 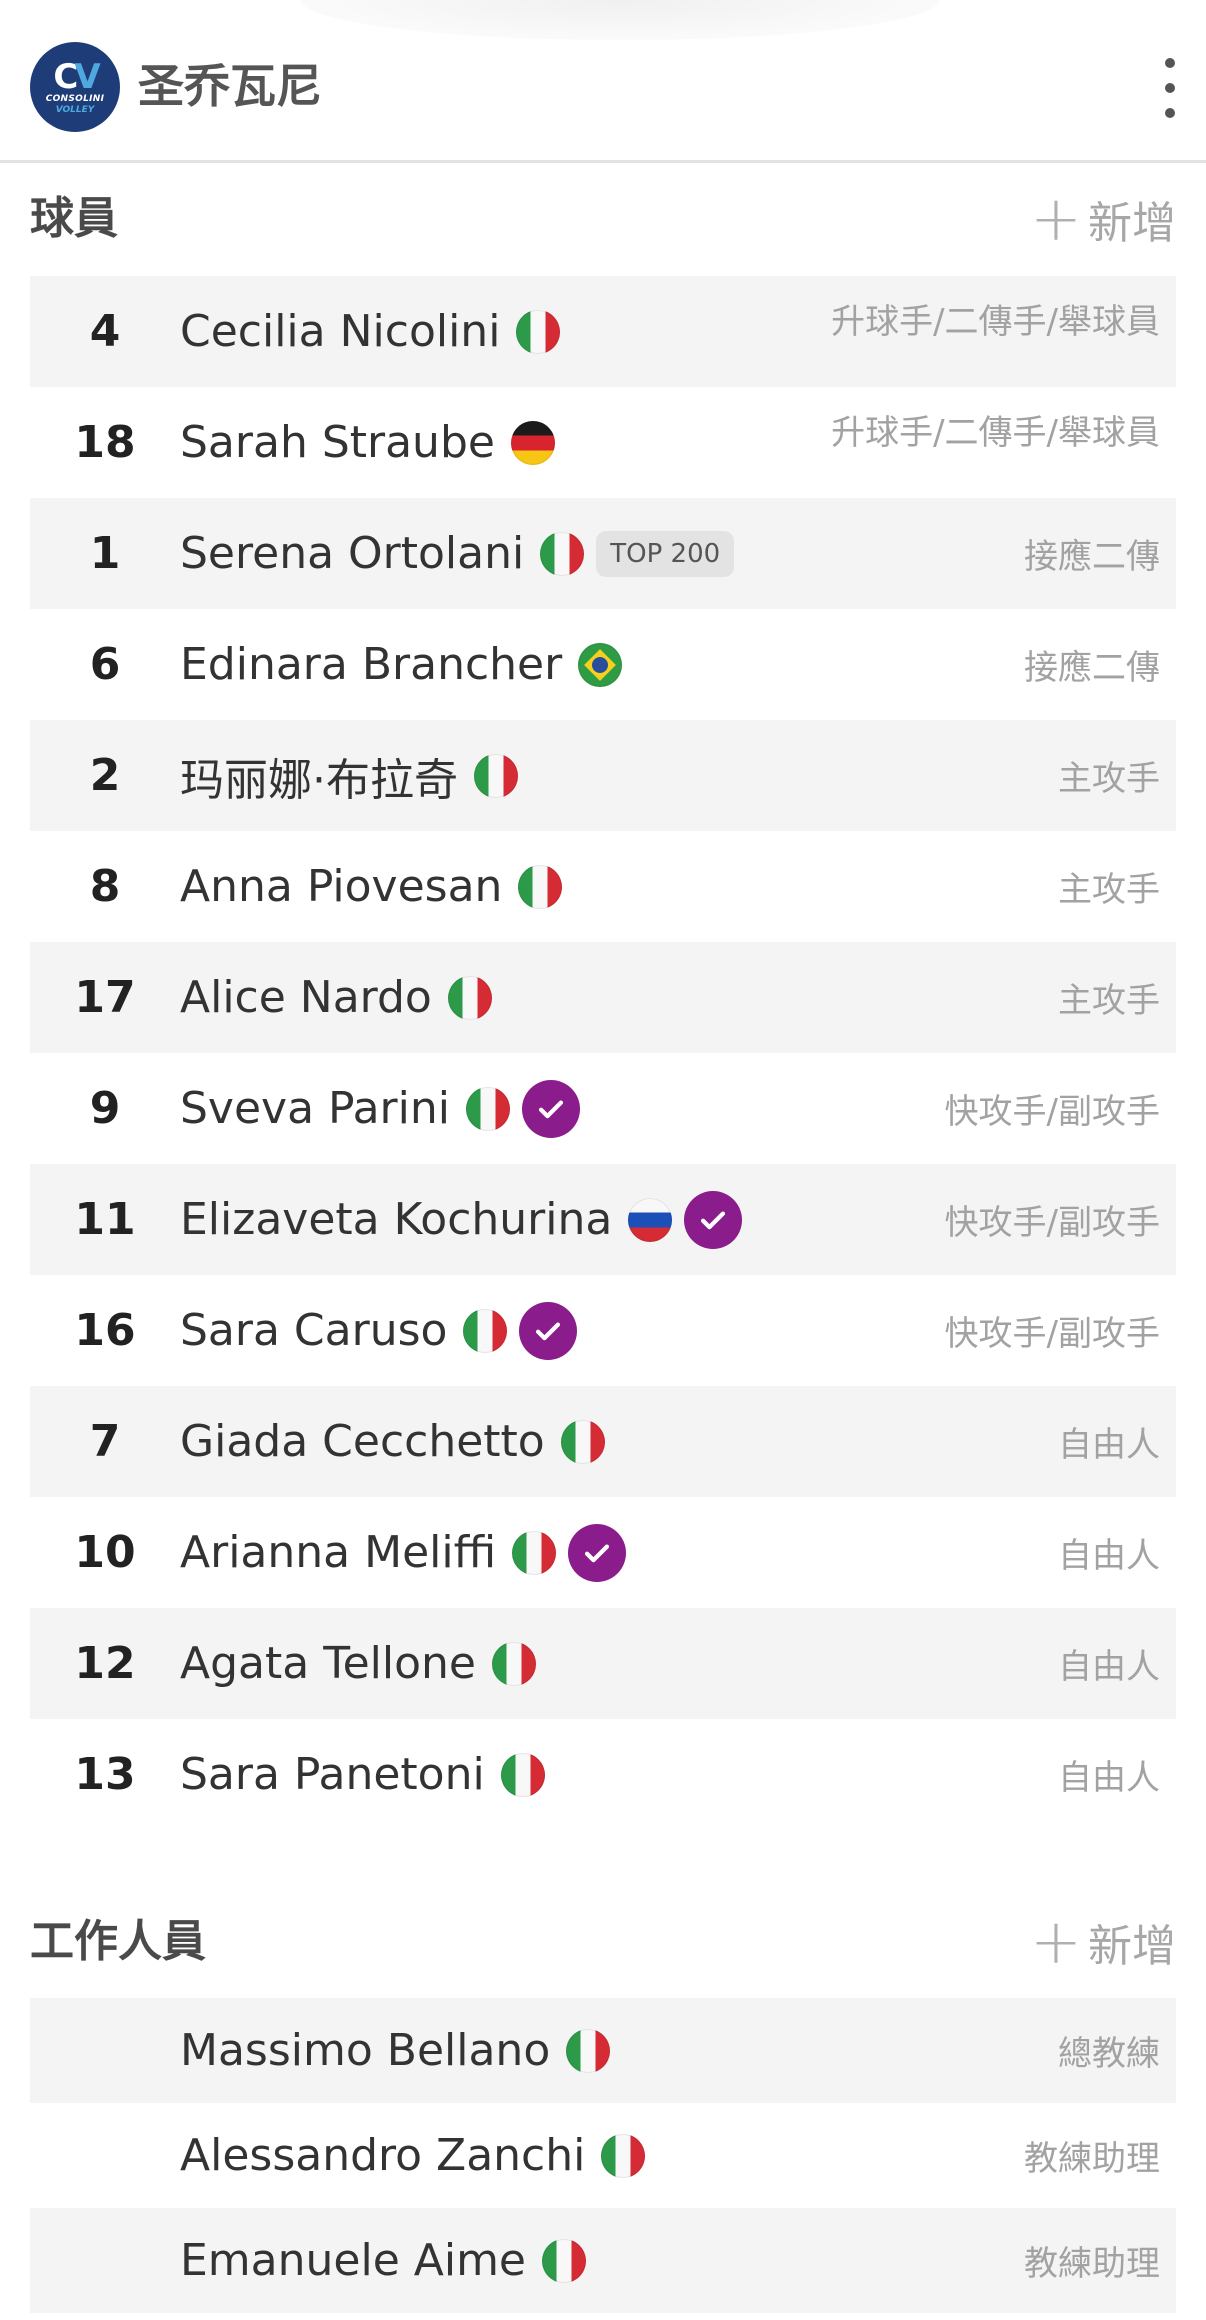 What do you see at coordinates (650, 1219) in the screenshot?
I see `flag-ru-icon` at bounding box center [650, 1219].